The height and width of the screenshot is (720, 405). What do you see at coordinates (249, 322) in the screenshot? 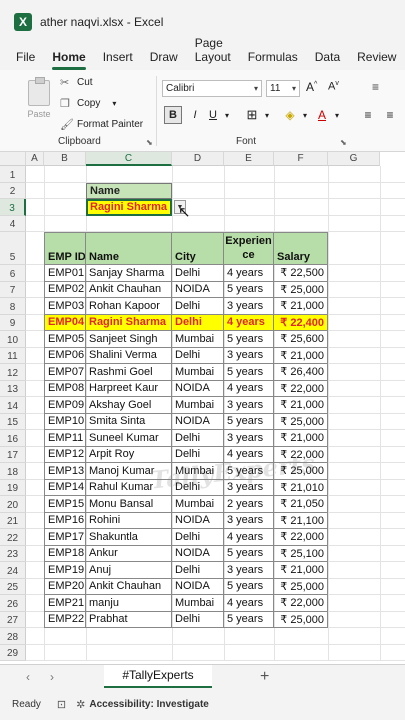
I see `highlighted-table-cell: 4 years` at bounding box center [249, 322].